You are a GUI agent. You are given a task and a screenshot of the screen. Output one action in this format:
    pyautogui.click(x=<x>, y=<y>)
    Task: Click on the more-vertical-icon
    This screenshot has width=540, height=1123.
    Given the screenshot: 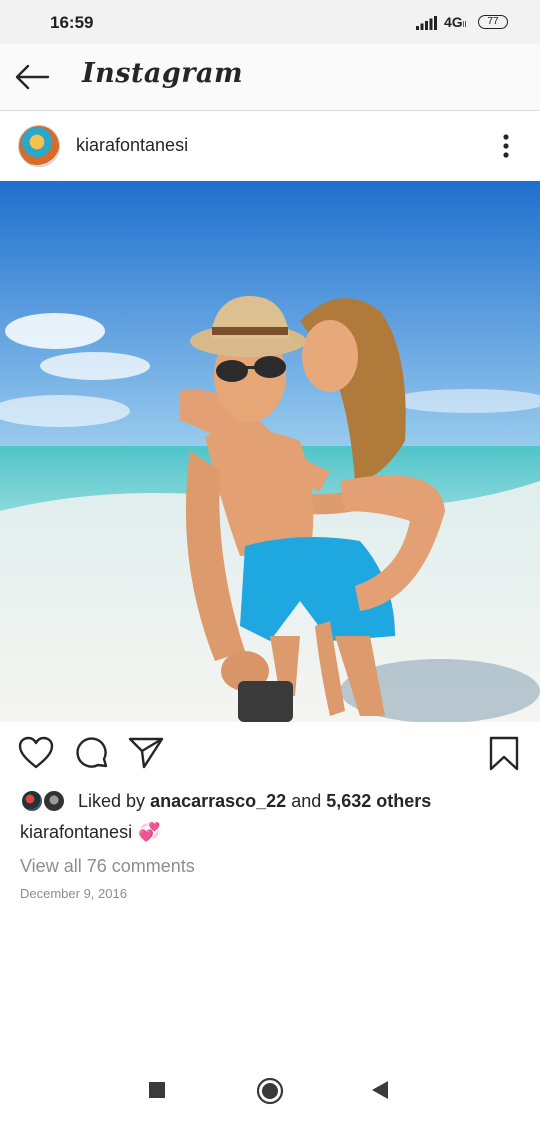 What is the action you would take?
    pyautogui.click(x=506, y=146)
    